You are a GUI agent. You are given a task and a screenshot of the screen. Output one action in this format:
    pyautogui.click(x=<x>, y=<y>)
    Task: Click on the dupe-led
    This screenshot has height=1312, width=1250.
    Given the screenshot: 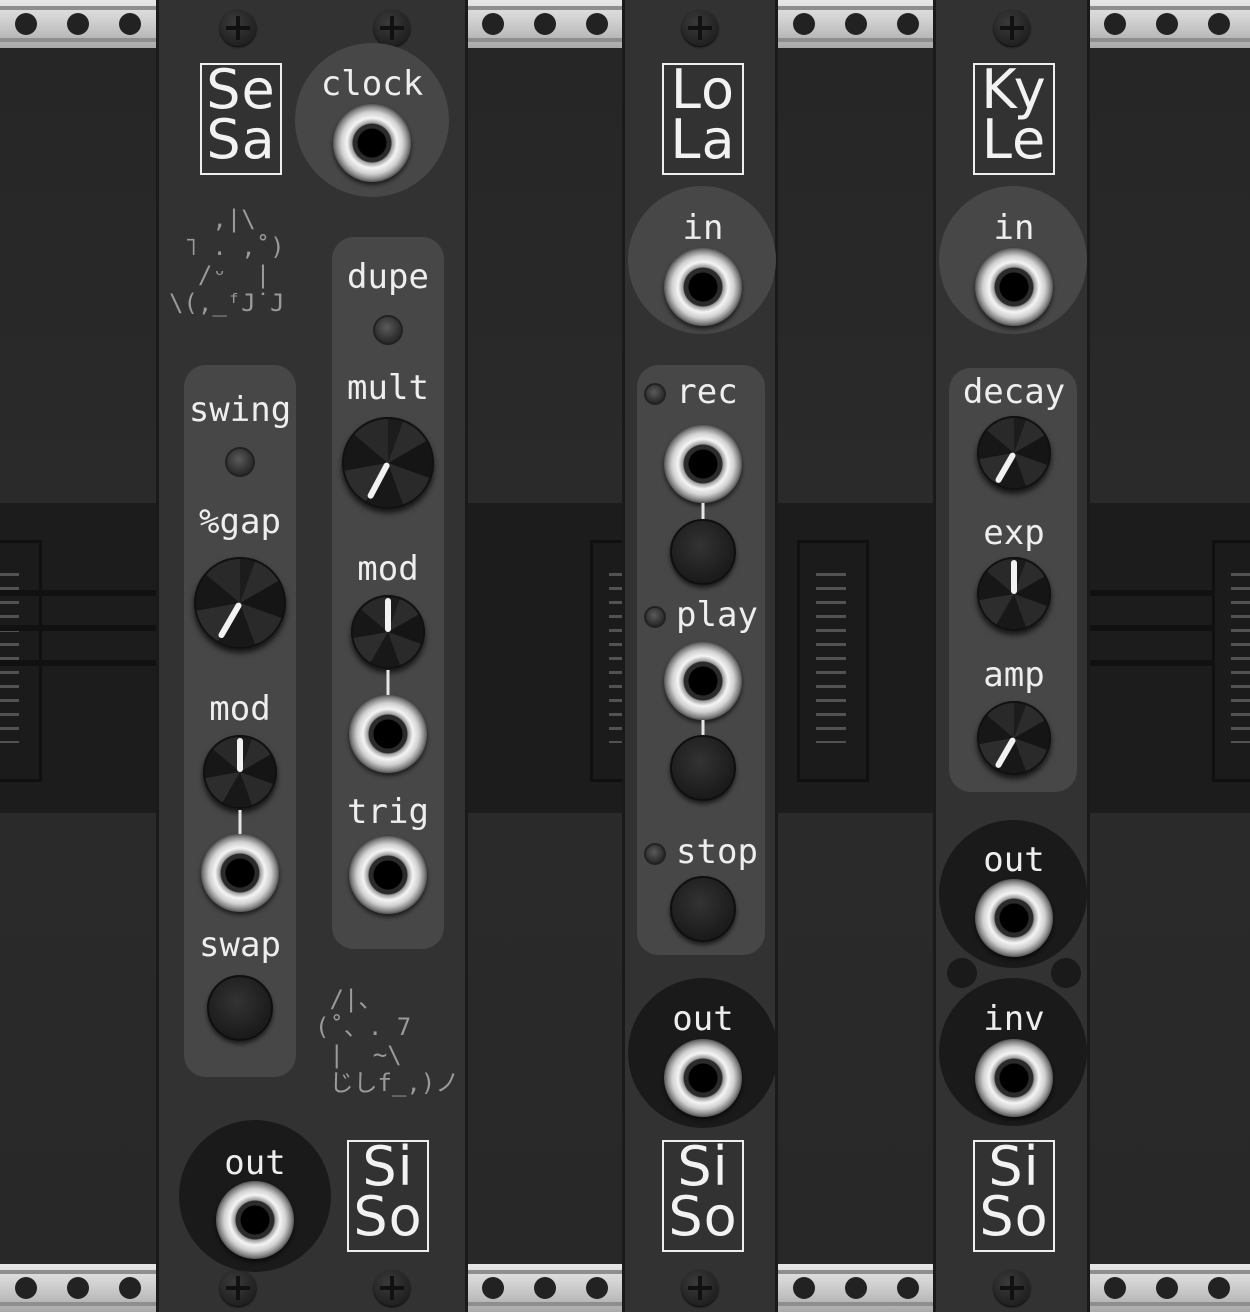 What is the action you would take?
    pyautogui.click(x=388, y=330)
    